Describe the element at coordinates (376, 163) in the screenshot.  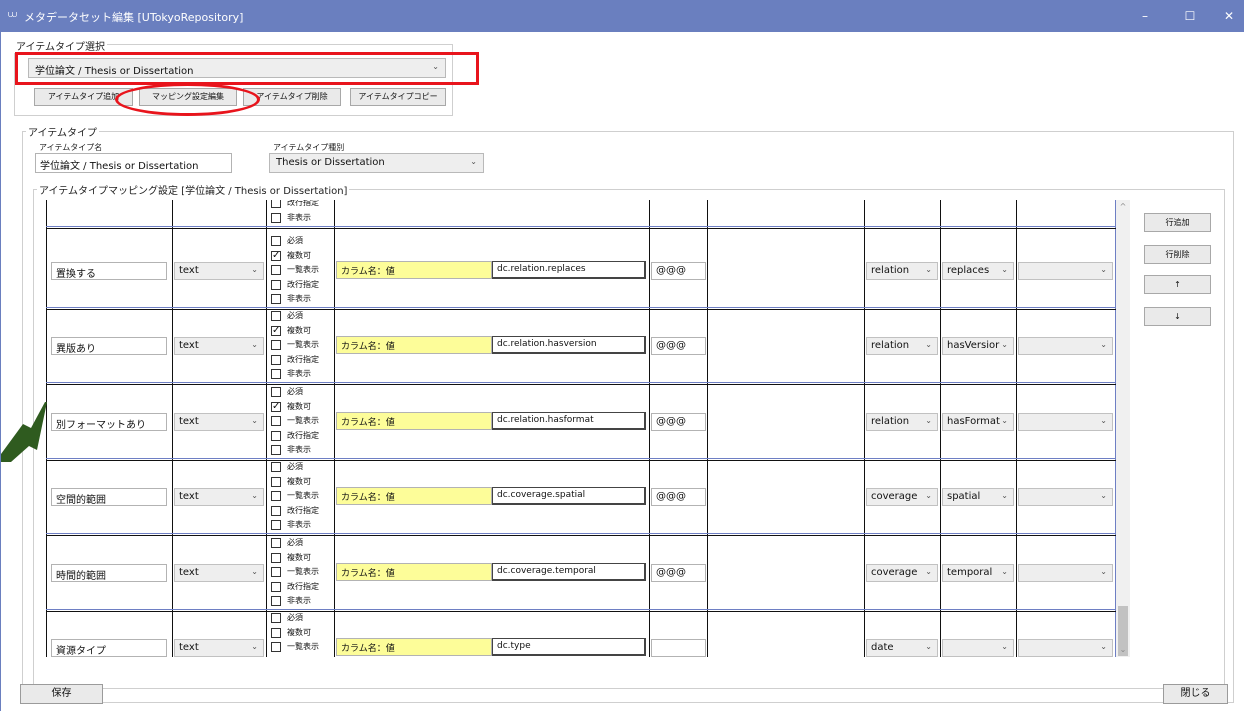
I see `item-type-kind-dropdown: Thesis or Dissertation ⌄` at that location.